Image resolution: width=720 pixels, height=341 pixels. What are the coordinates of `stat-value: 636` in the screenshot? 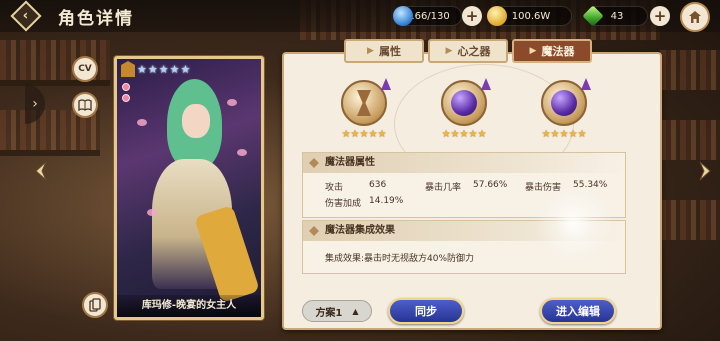 It's located at (378, 185).